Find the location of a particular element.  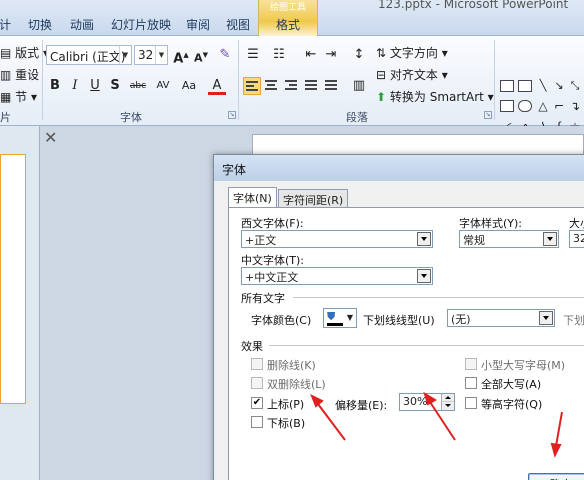

align-text-label: 对齐文本 is located at coordinates (413, 75).